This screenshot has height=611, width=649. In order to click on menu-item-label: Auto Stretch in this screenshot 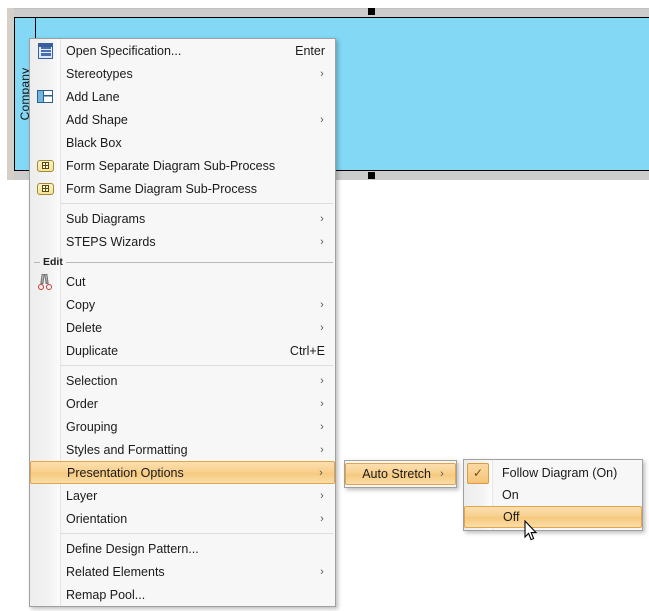, I will do `click(396, 474)`.